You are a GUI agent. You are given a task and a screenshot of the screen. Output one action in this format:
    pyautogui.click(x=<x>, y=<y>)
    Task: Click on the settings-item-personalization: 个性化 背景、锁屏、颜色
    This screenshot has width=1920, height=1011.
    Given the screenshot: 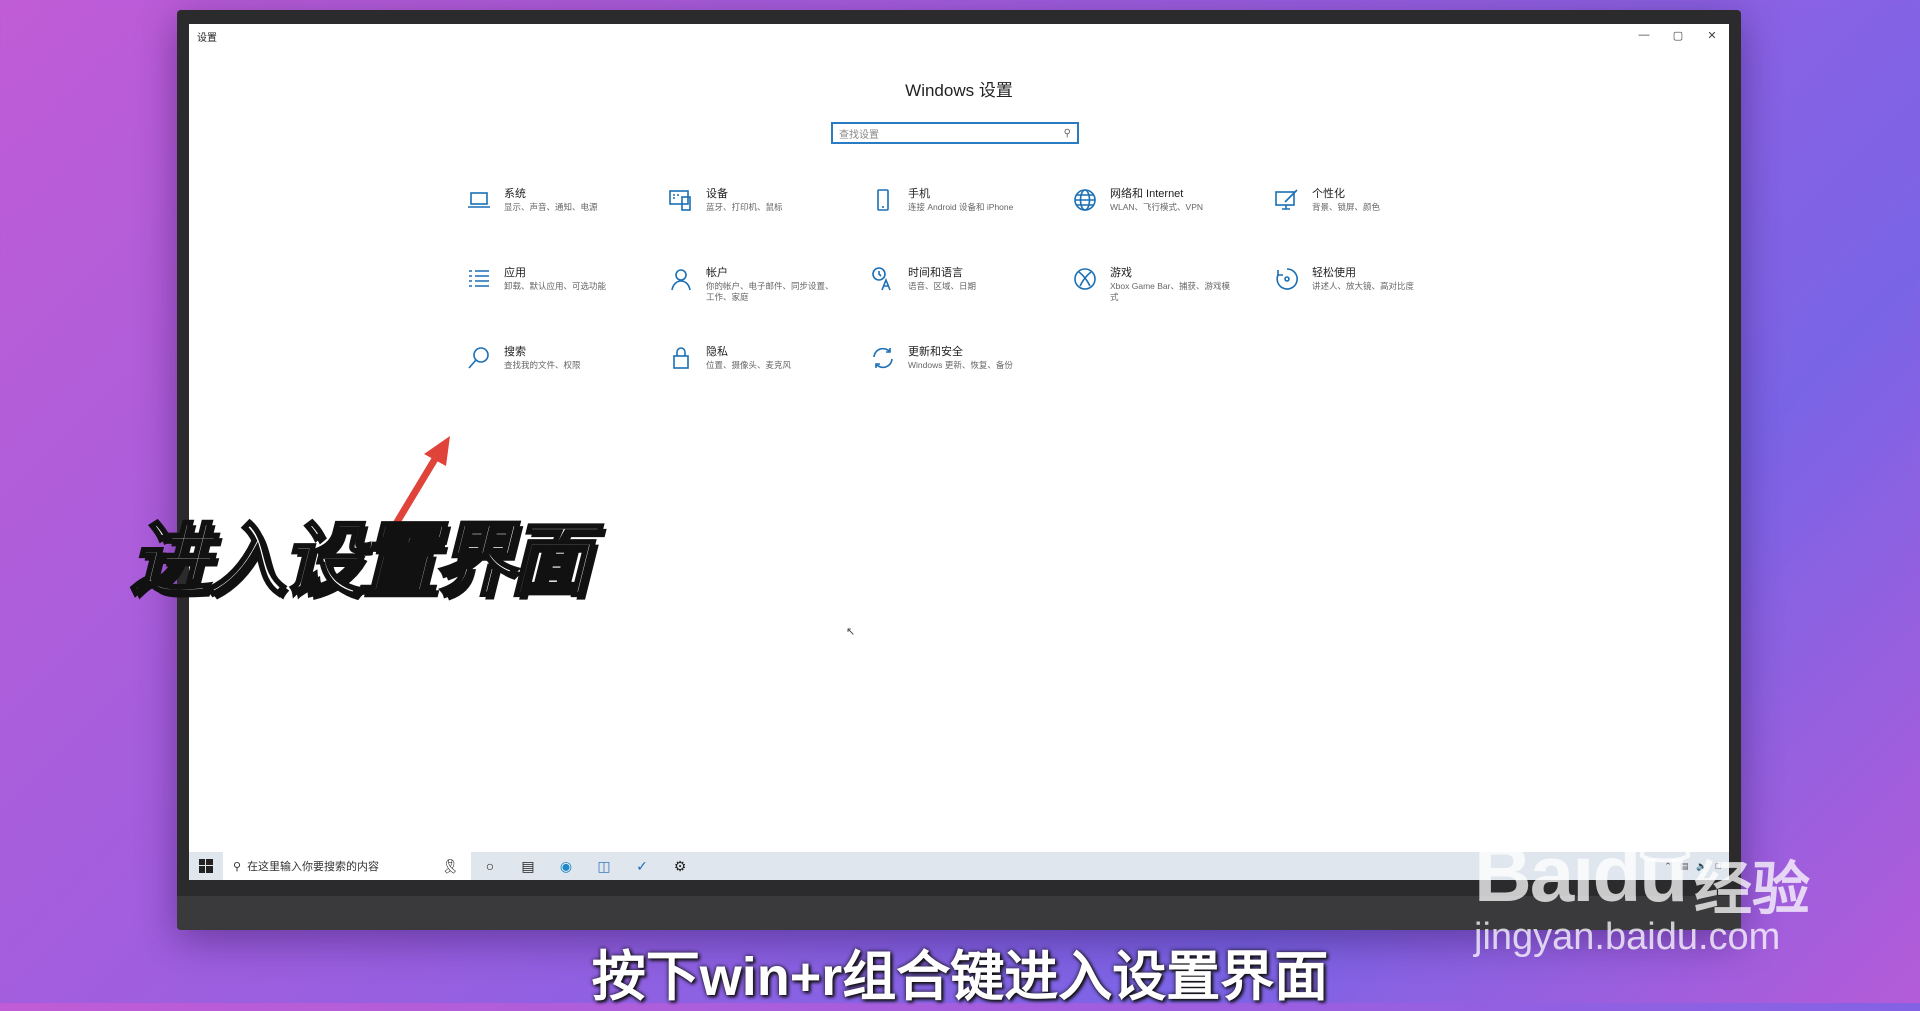 What is the action you would take?
    pyautogui.click(x=1369, y=202)
    